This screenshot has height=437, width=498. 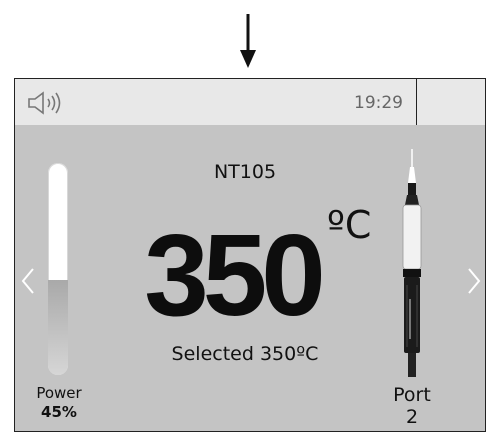 What do you see at coordinates (45, 103) in the screenshot?
I see `speaker-icon` at bounding box center [45, 103].